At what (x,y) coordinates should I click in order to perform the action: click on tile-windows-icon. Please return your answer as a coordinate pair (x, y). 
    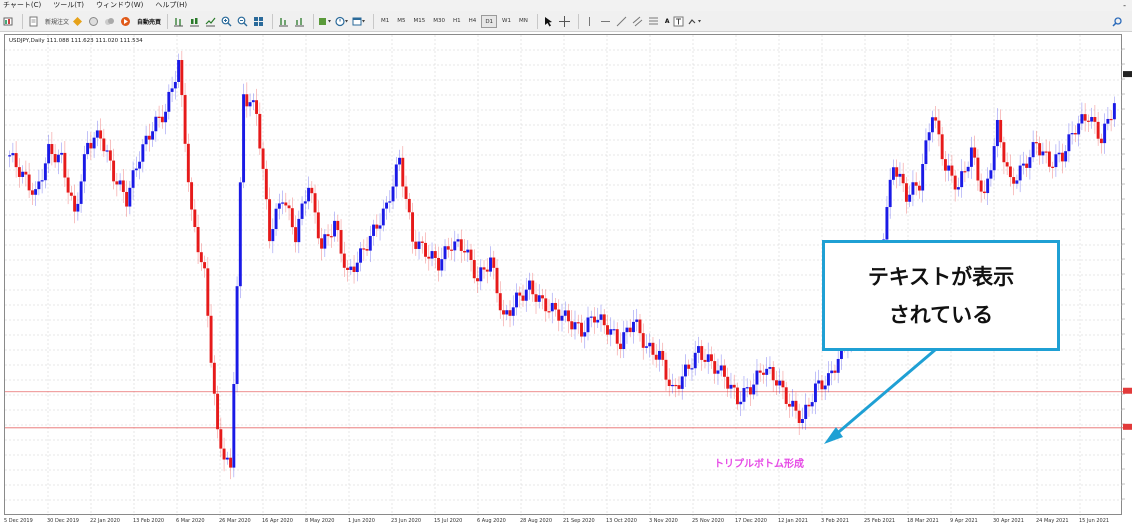
    Looking at the image, I should click on (258, 21).